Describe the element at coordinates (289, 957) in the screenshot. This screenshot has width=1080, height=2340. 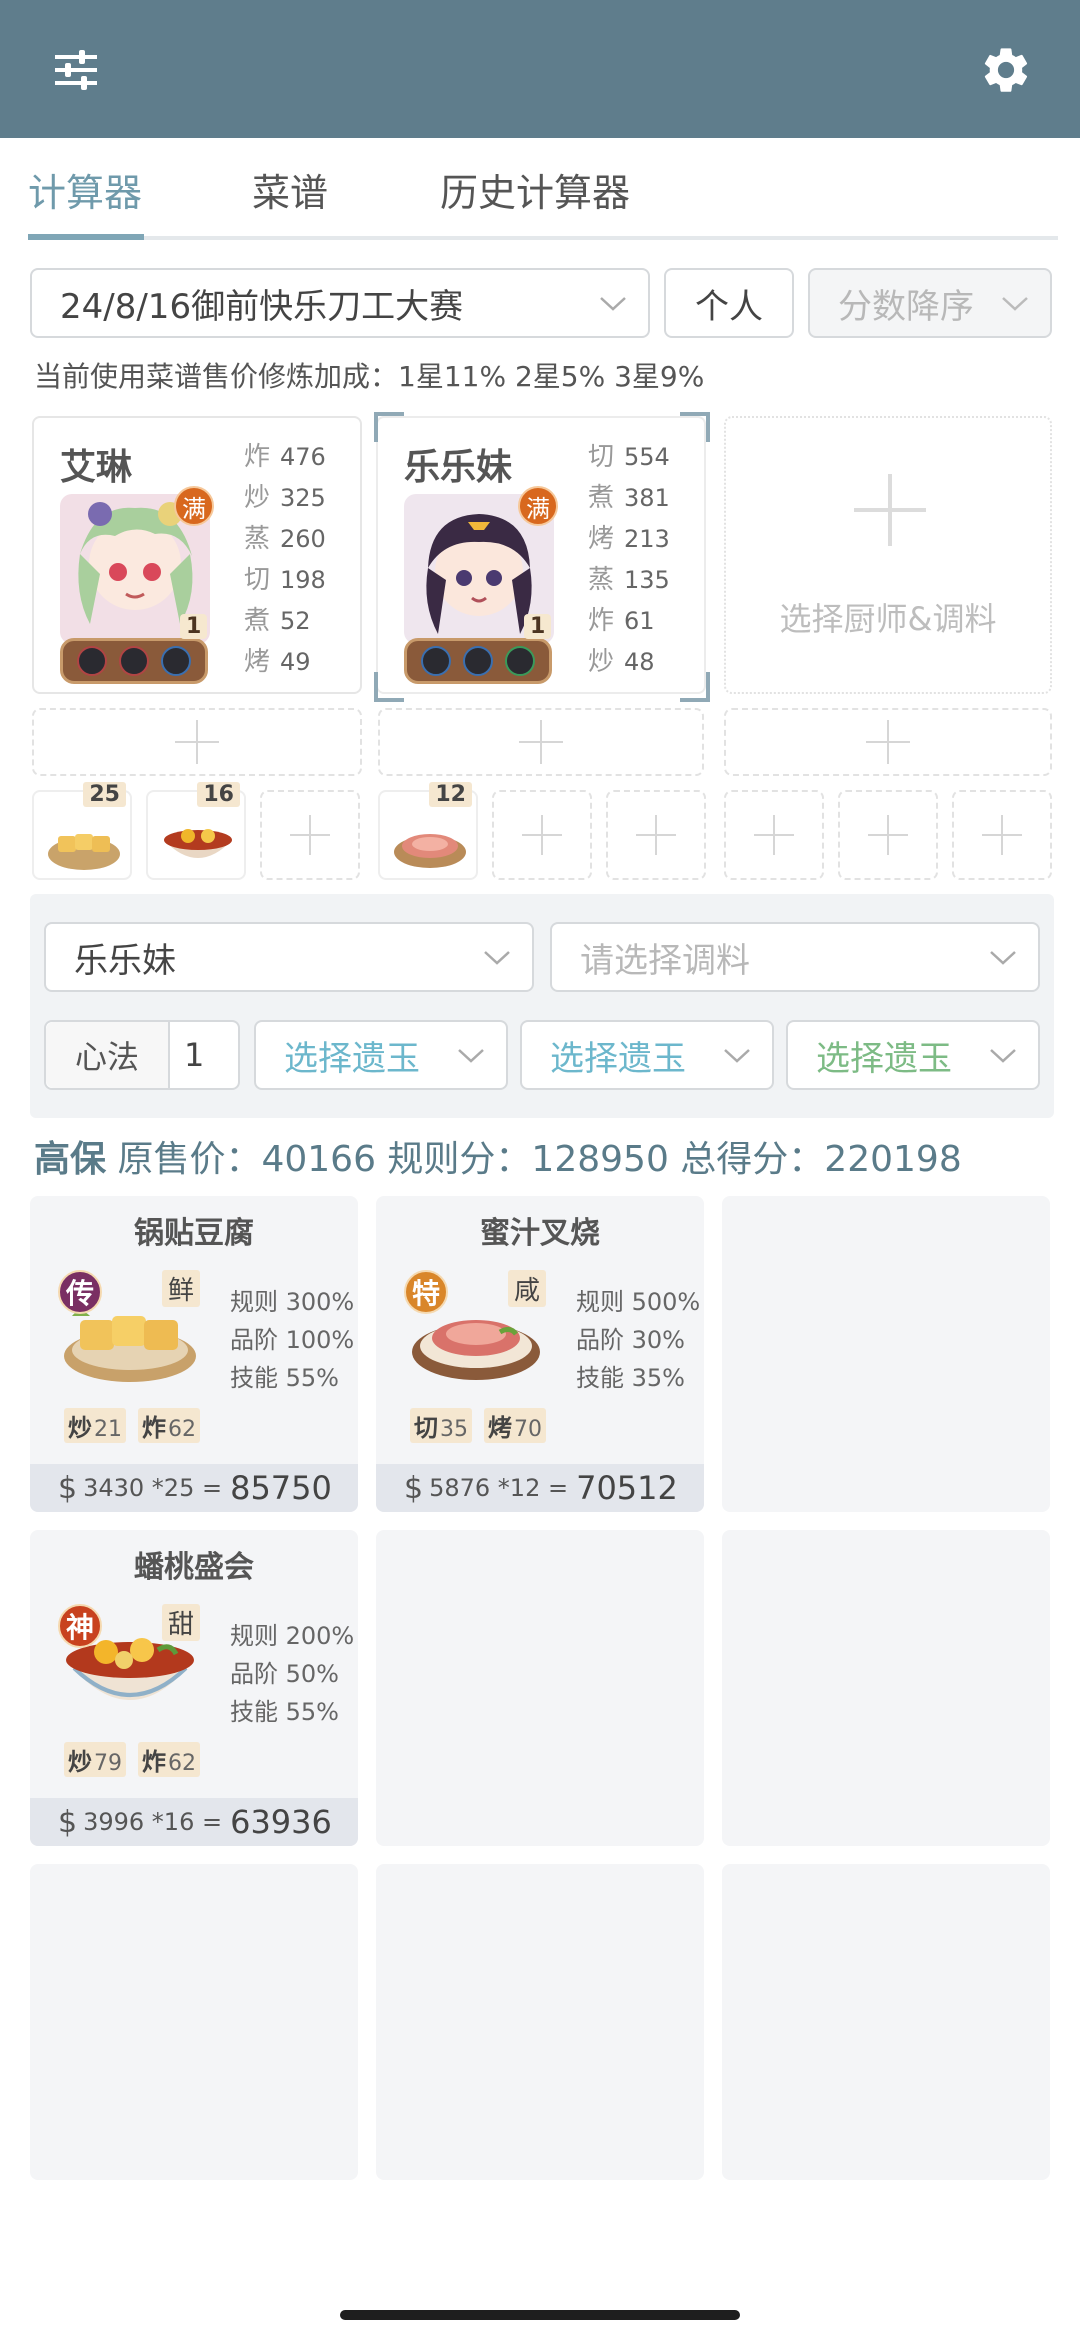
I see `chef-select: 乐乐妹` at that location.